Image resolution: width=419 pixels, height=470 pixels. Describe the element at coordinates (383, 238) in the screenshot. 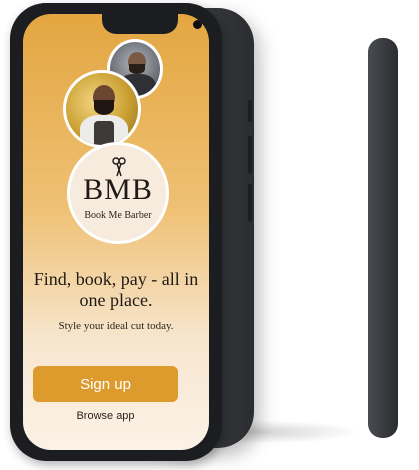

I see `phone-back-edge` at that location.